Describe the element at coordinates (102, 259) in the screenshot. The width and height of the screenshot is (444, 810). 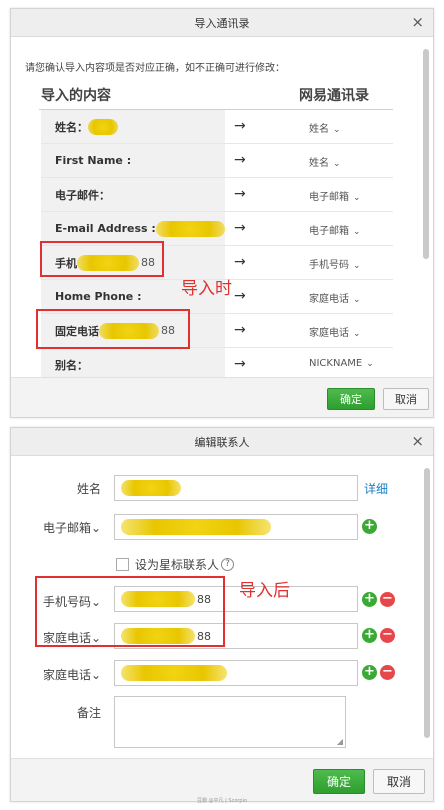
I see `annotation-box-mobile` at that location.